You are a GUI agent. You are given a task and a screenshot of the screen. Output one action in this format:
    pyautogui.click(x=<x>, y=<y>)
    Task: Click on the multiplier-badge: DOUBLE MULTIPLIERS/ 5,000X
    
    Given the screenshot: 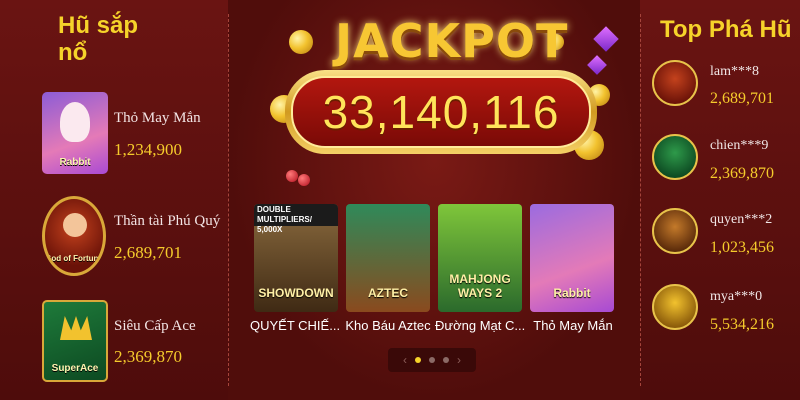 What is the action you would take?
    pyautogui.click(x=296, y=219)
    